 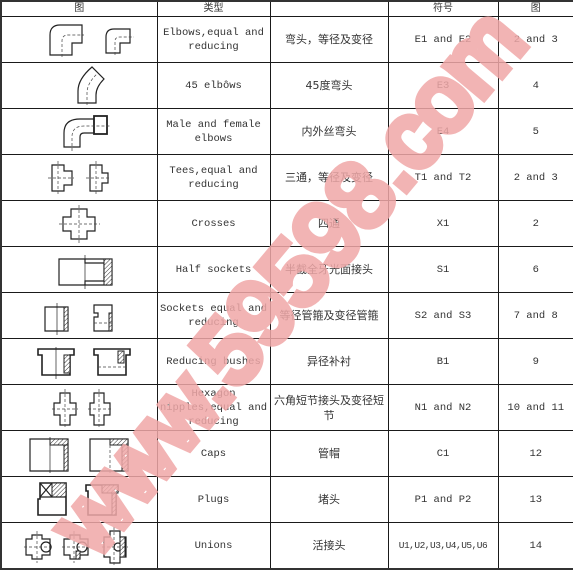 I want to click on cross-fitting-icon, so click(x=79, y=223).